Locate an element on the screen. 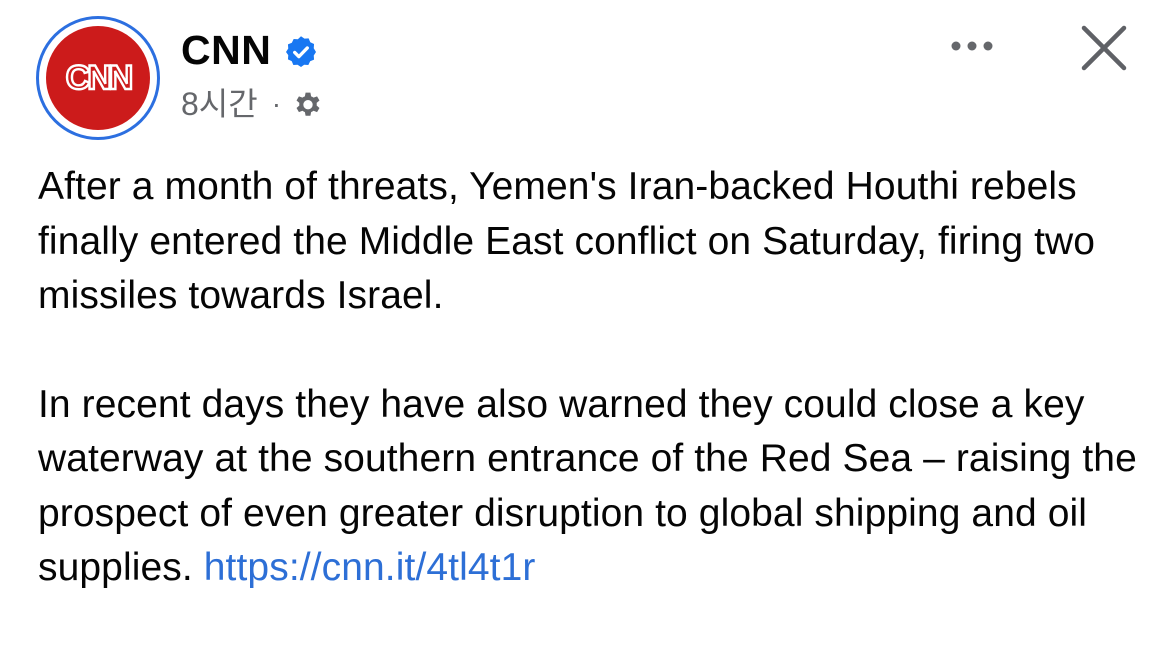  page-name-row: CNN is located at coordinates (250, 50).